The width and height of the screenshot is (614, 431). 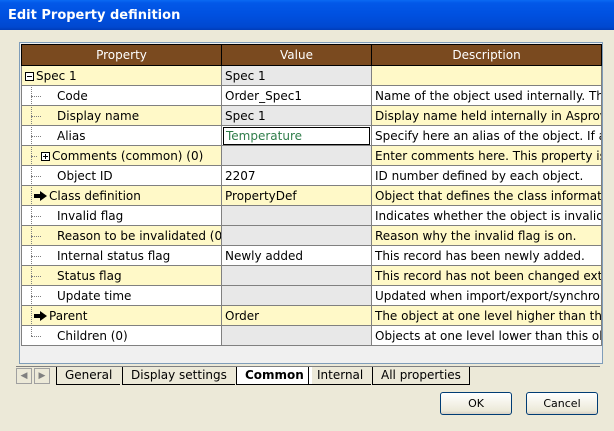 I want to click on property-cell: Object ID, so click(x=121, y=175).